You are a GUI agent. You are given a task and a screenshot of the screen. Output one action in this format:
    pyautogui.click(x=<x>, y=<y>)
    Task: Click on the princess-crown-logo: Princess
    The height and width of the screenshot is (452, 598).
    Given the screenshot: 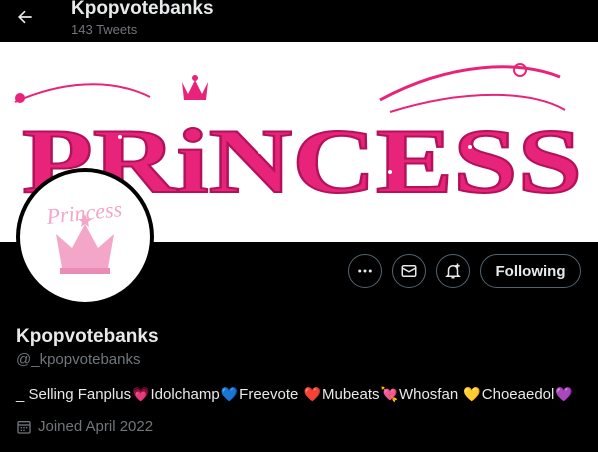 What is the action you would take?
    pyautogui.click(x=83, y=235)
    